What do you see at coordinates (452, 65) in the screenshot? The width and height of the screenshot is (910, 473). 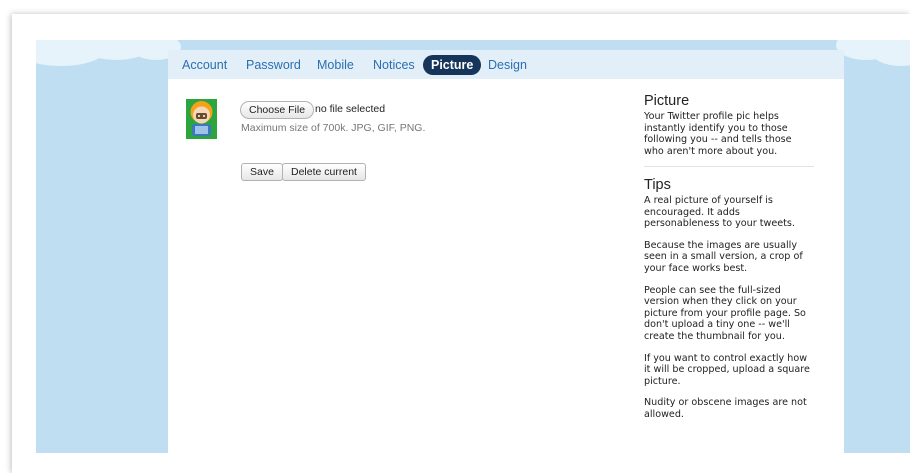 I see `tab-picture: Picture` at bounding box center [452, 65].